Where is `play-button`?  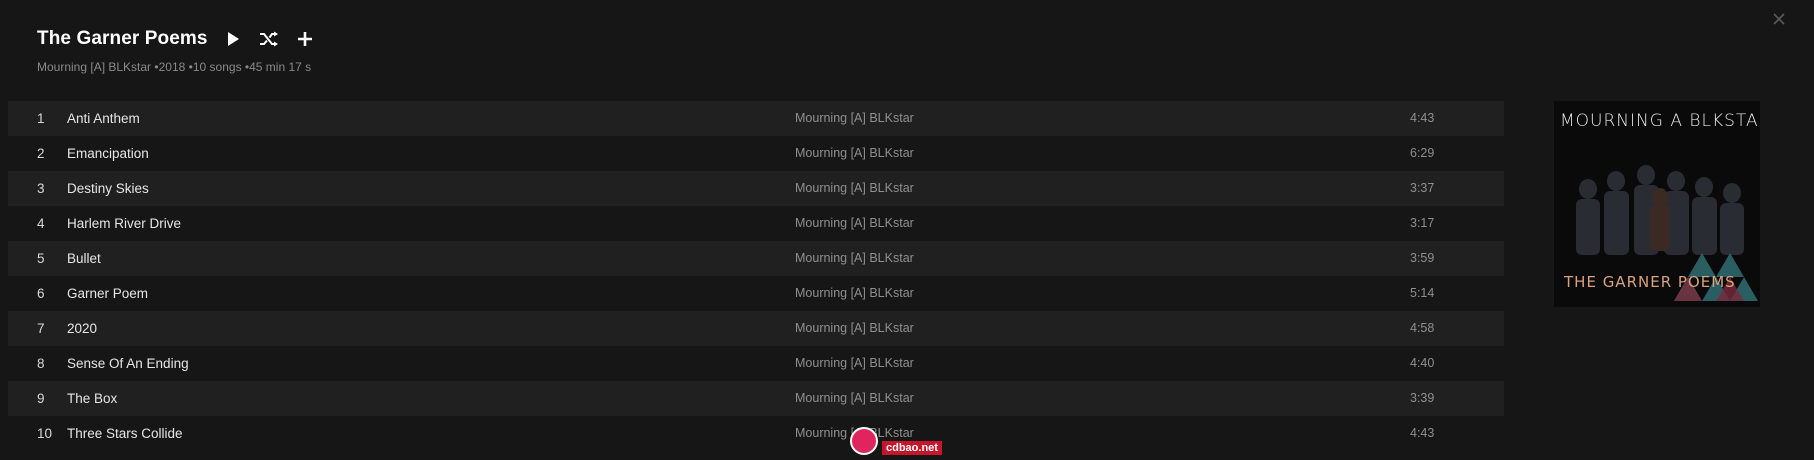 play-button is located at coordinates (233, 39).